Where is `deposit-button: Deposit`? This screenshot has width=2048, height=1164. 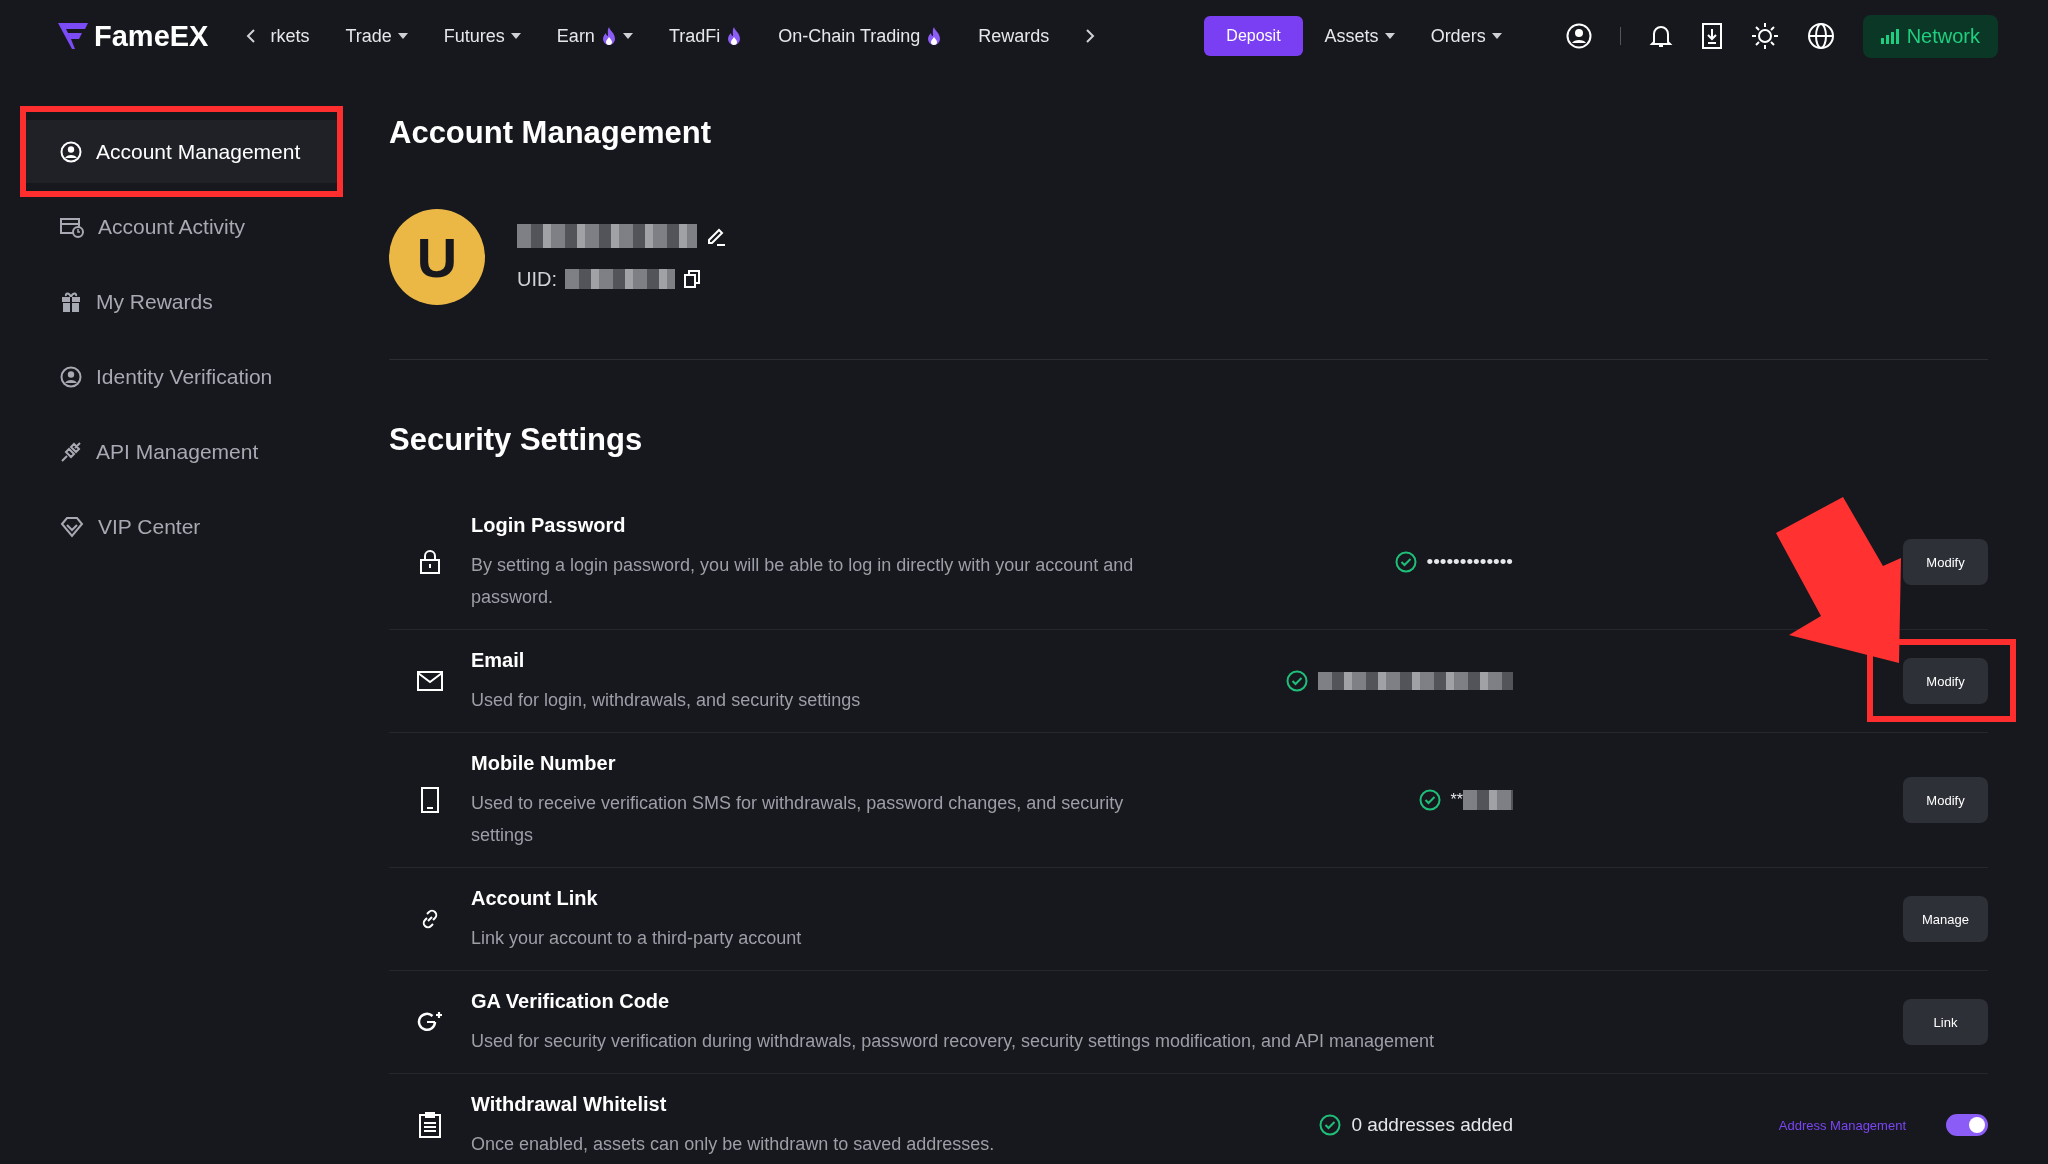
deposit-button: Deposit is located at coordinates (1253, 36).